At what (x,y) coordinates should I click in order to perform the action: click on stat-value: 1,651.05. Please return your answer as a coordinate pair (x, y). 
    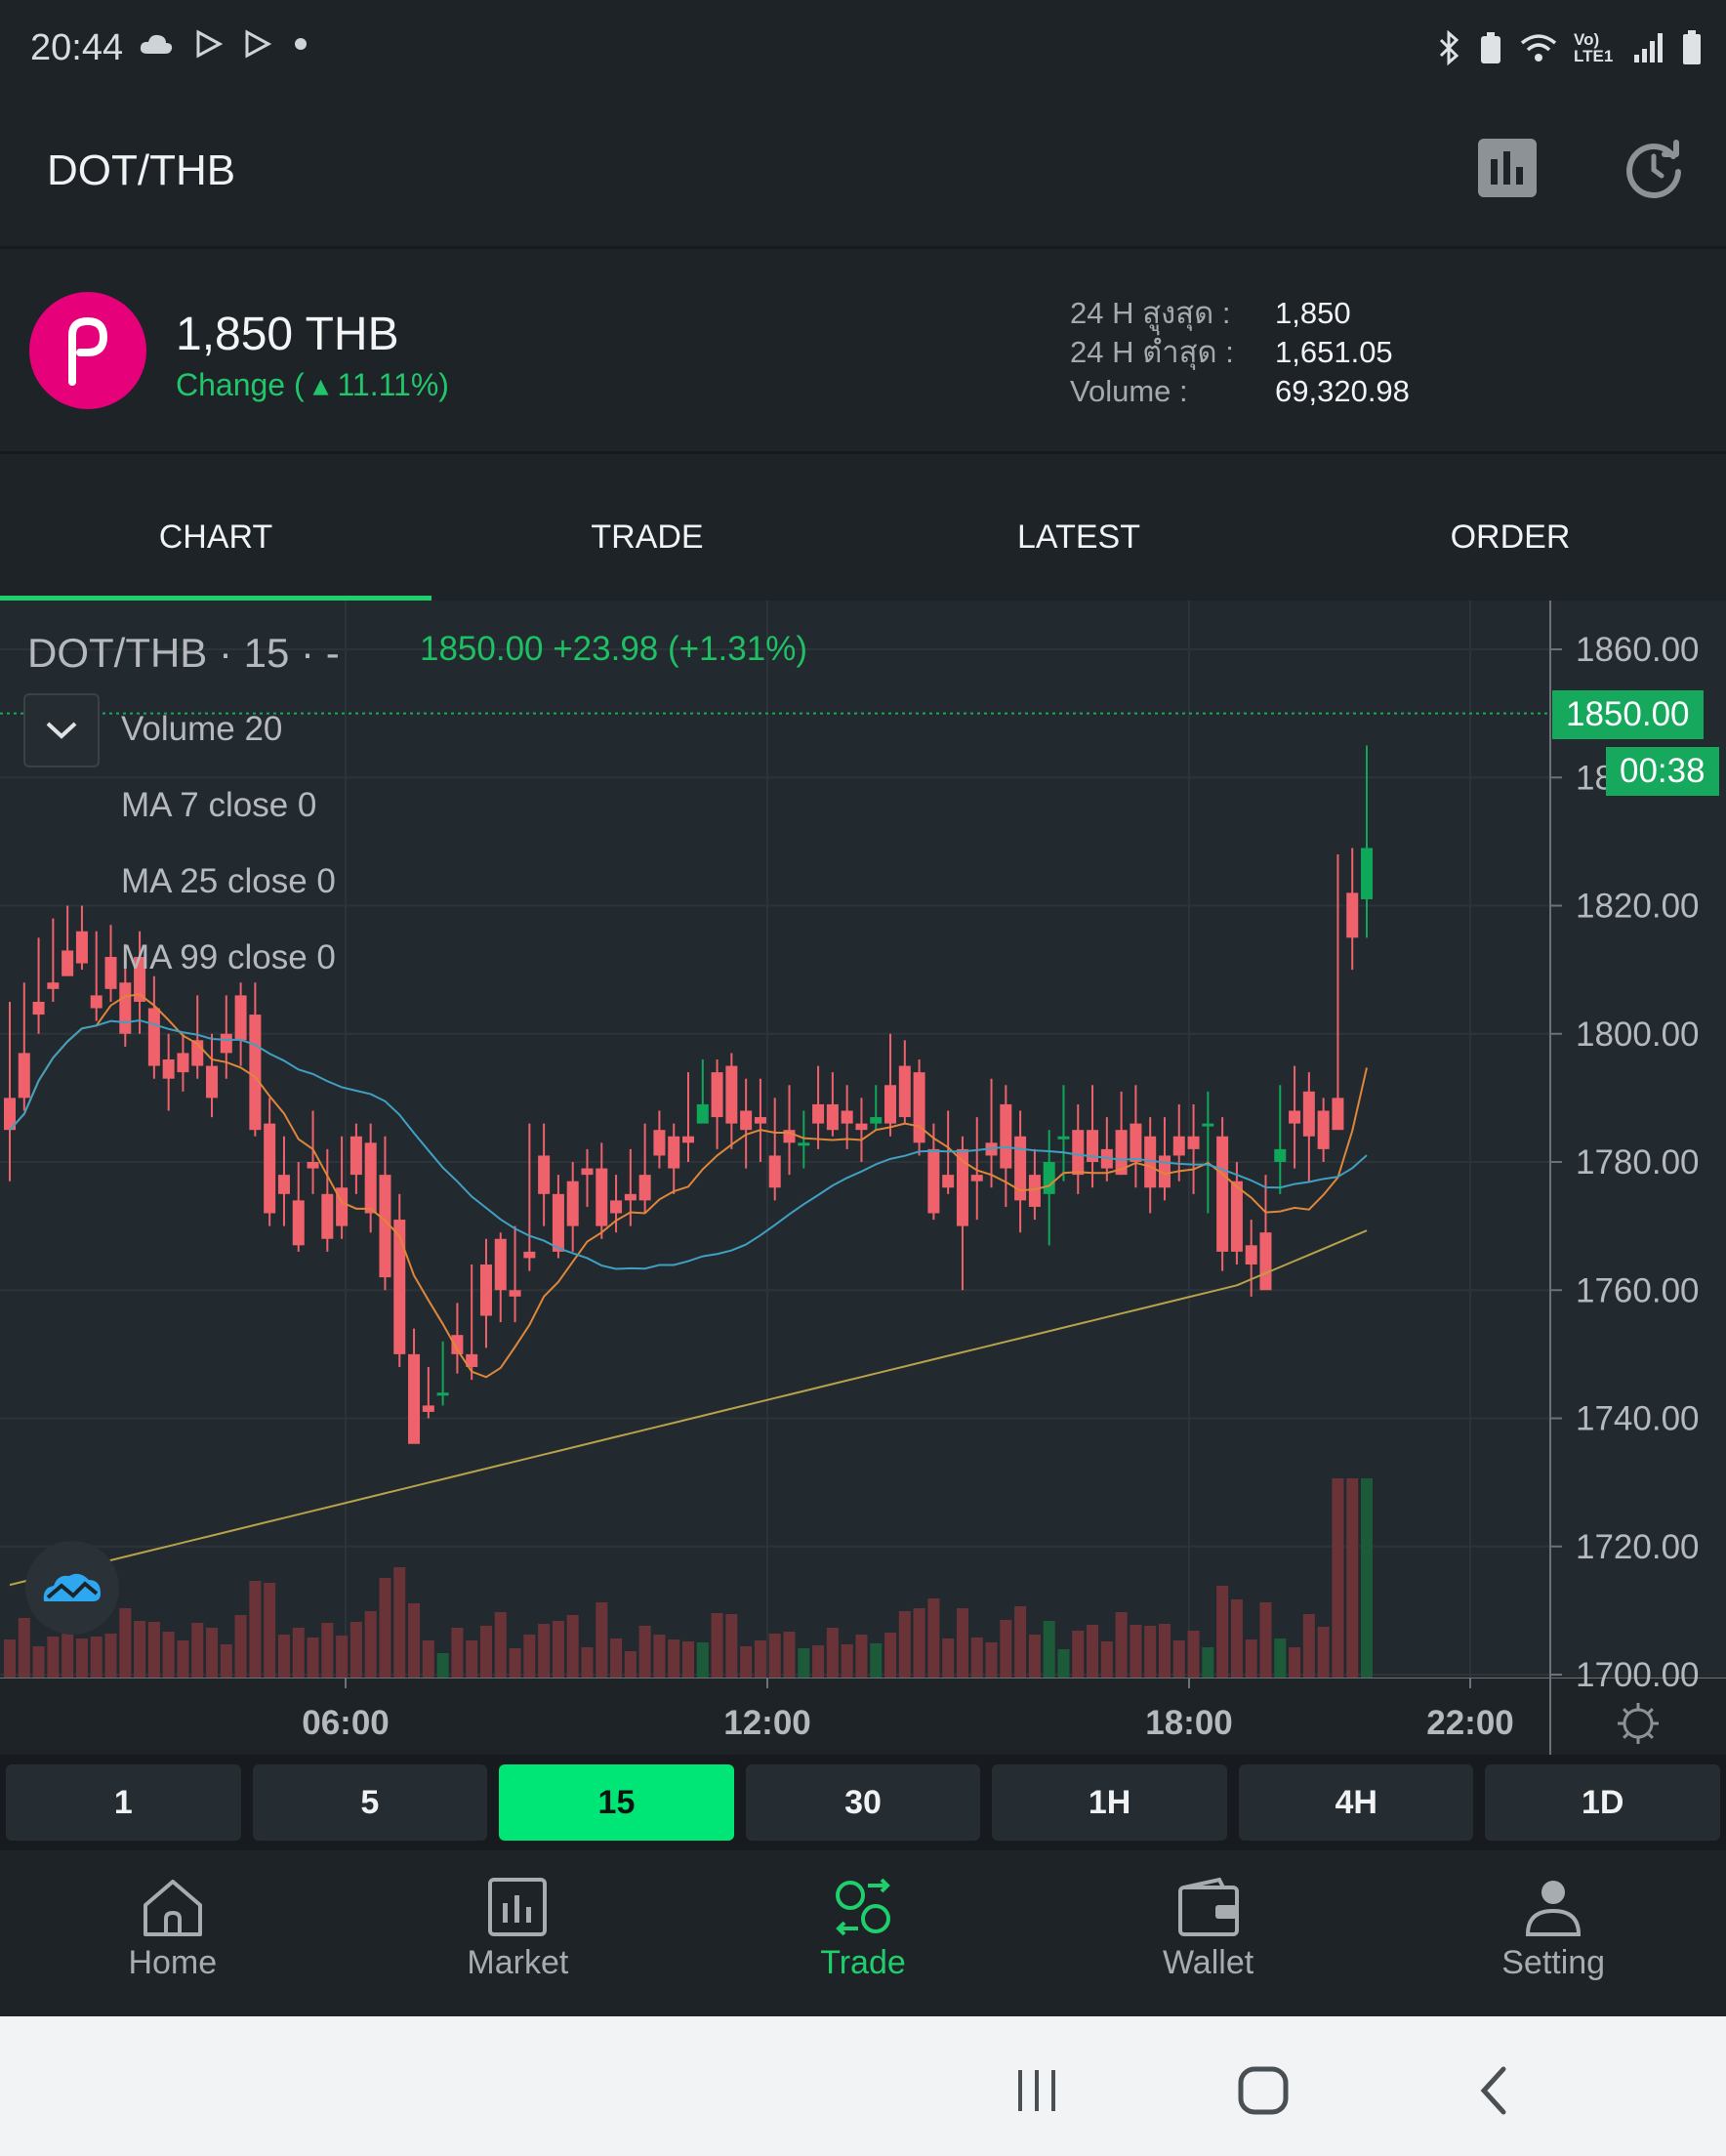
    Looking at the image, I should click on (1334, 352).